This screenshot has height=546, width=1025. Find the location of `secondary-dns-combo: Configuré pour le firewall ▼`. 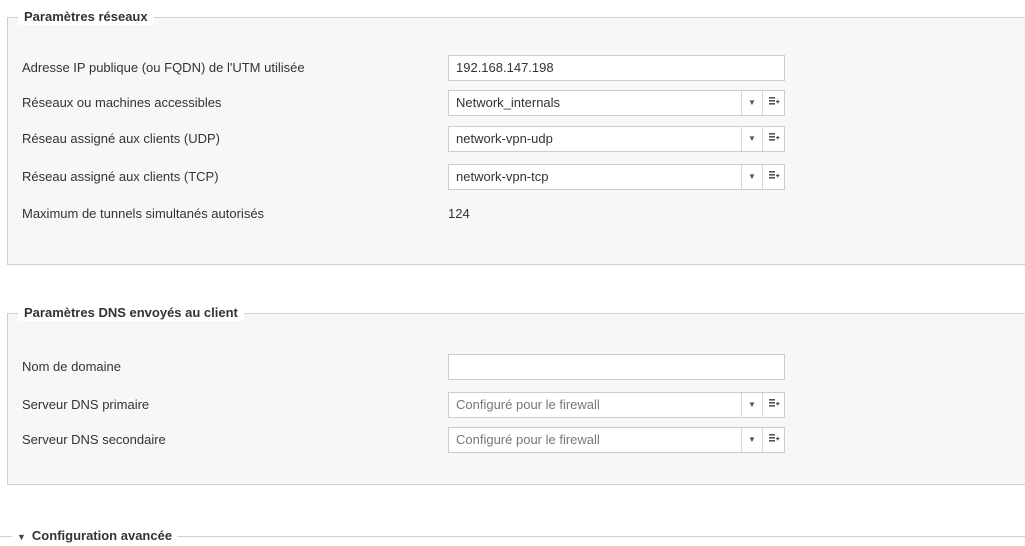

secondary-dns-combo: Configuré pour le firewall ▼ is located at coordinates (616, 440).